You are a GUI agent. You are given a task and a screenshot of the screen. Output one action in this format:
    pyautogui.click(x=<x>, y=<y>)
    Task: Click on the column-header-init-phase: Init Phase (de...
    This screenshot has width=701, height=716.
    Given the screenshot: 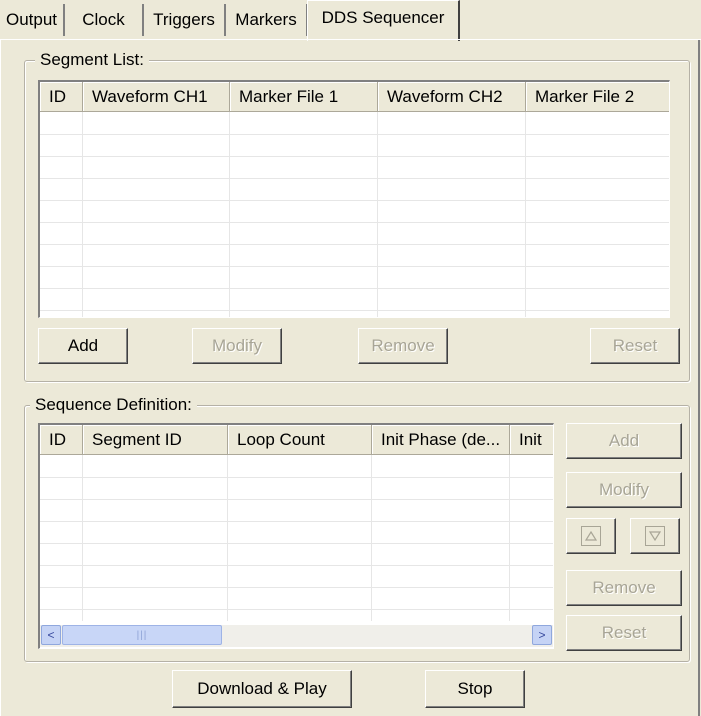 What is the action you would take?
    pyautogui.click(x=441, y=440)
    